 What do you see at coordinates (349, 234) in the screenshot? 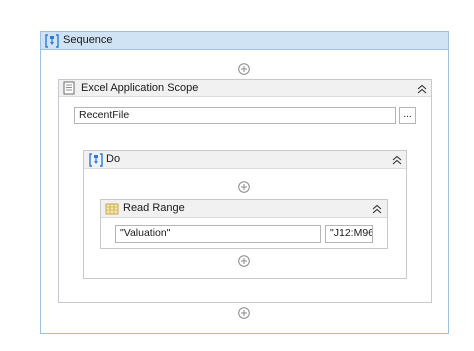
I see `range-input: "J12:M96` at bounding box center [349, 234].